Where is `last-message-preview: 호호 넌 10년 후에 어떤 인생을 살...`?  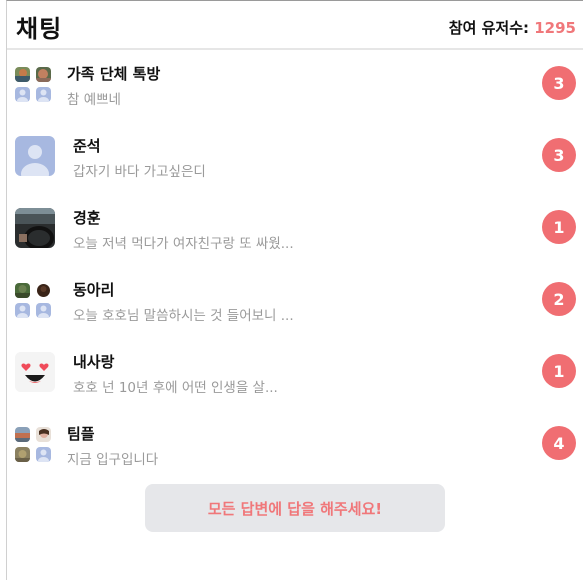 last-message-preview: 호호 넌 10년 후에 어떤 인생을 살... is located at coordinates (175, 388).